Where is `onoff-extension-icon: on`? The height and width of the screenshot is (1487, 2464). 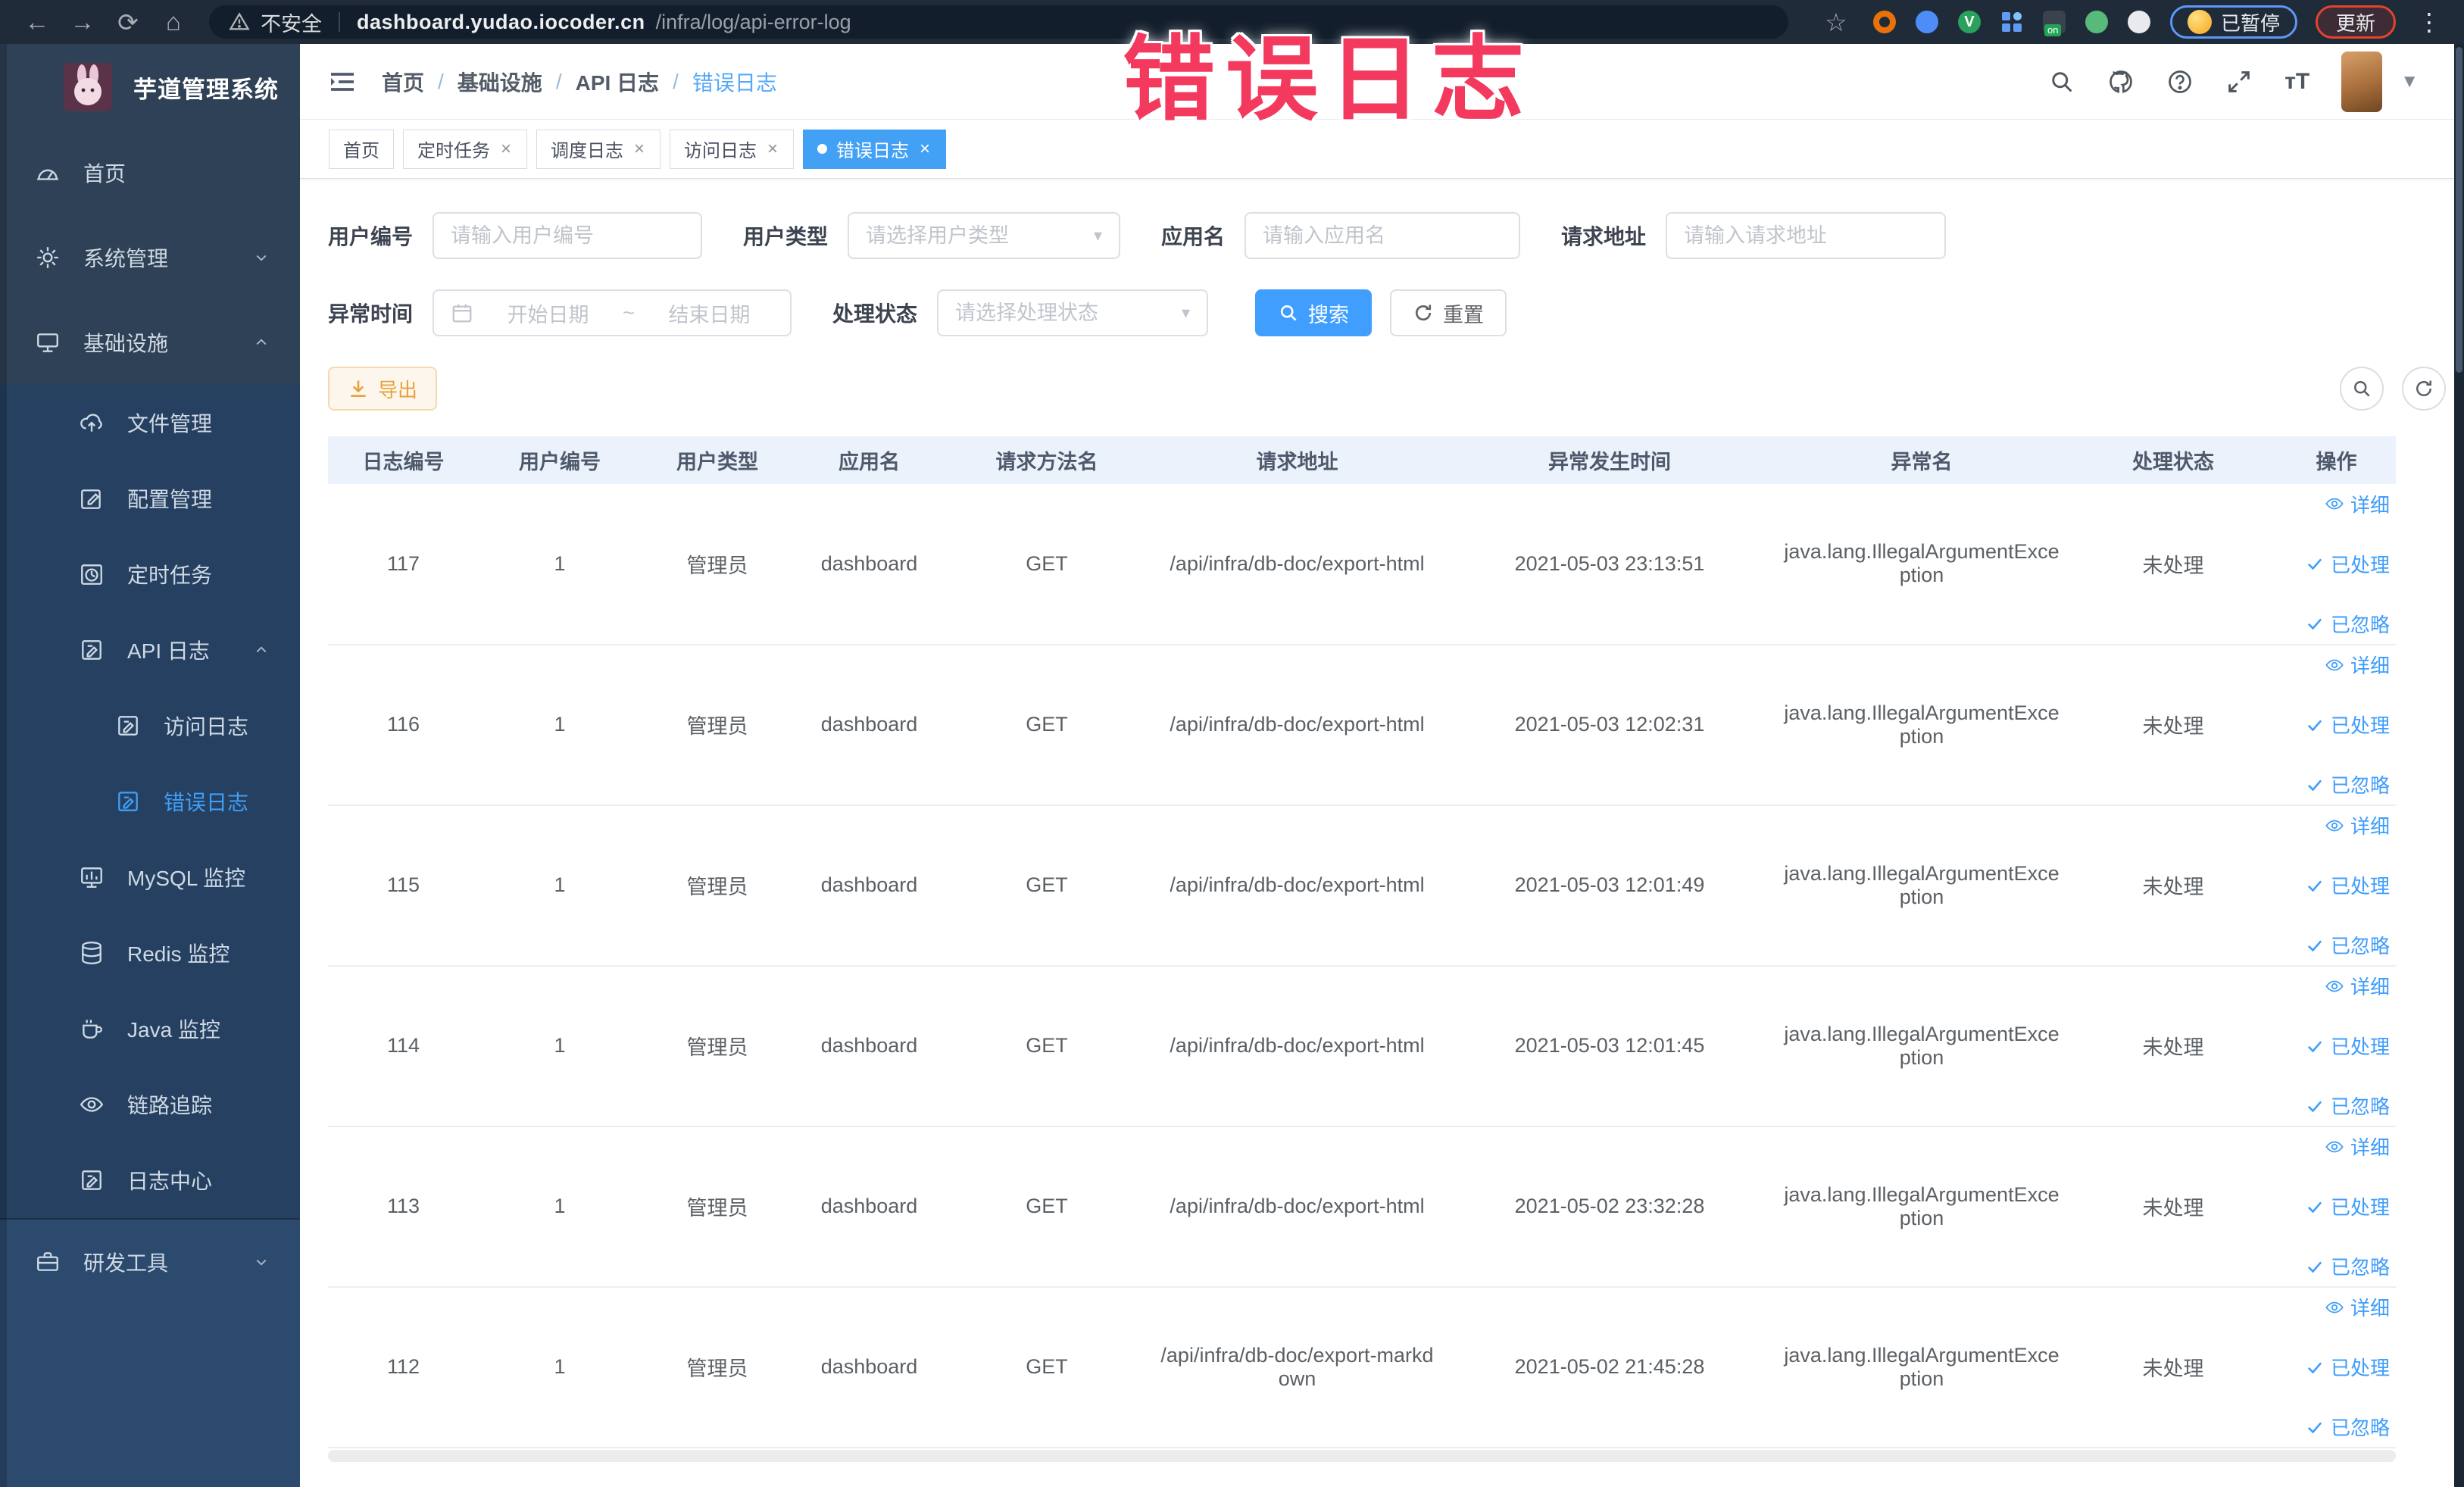 onoff-extension-icon: on is located at coordinates (2054, 22).